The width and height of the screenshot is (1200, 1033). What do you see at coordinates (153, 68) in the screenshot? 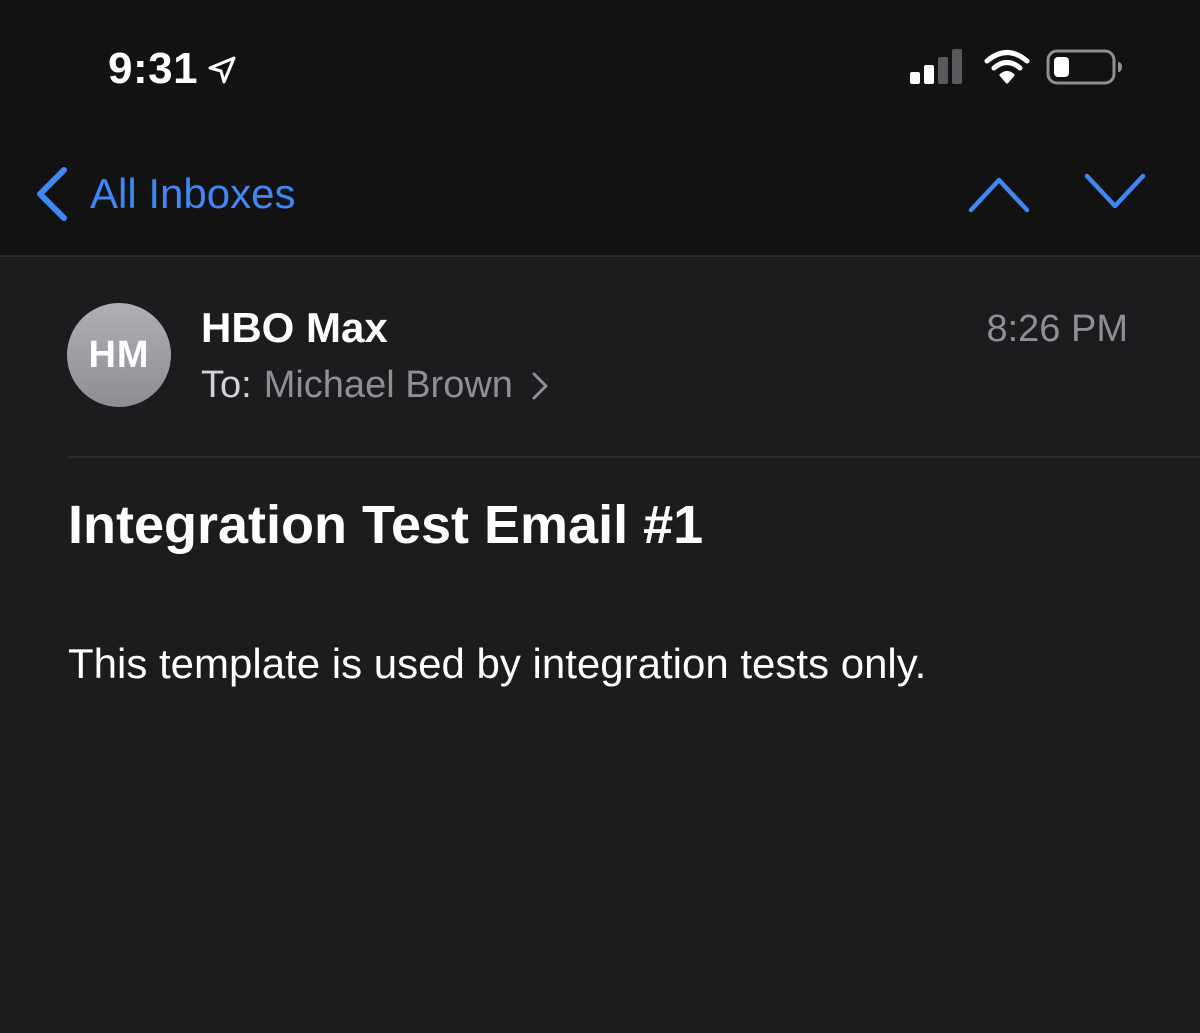
I see `status-time: 9:31` at bounding box center [153, 68].